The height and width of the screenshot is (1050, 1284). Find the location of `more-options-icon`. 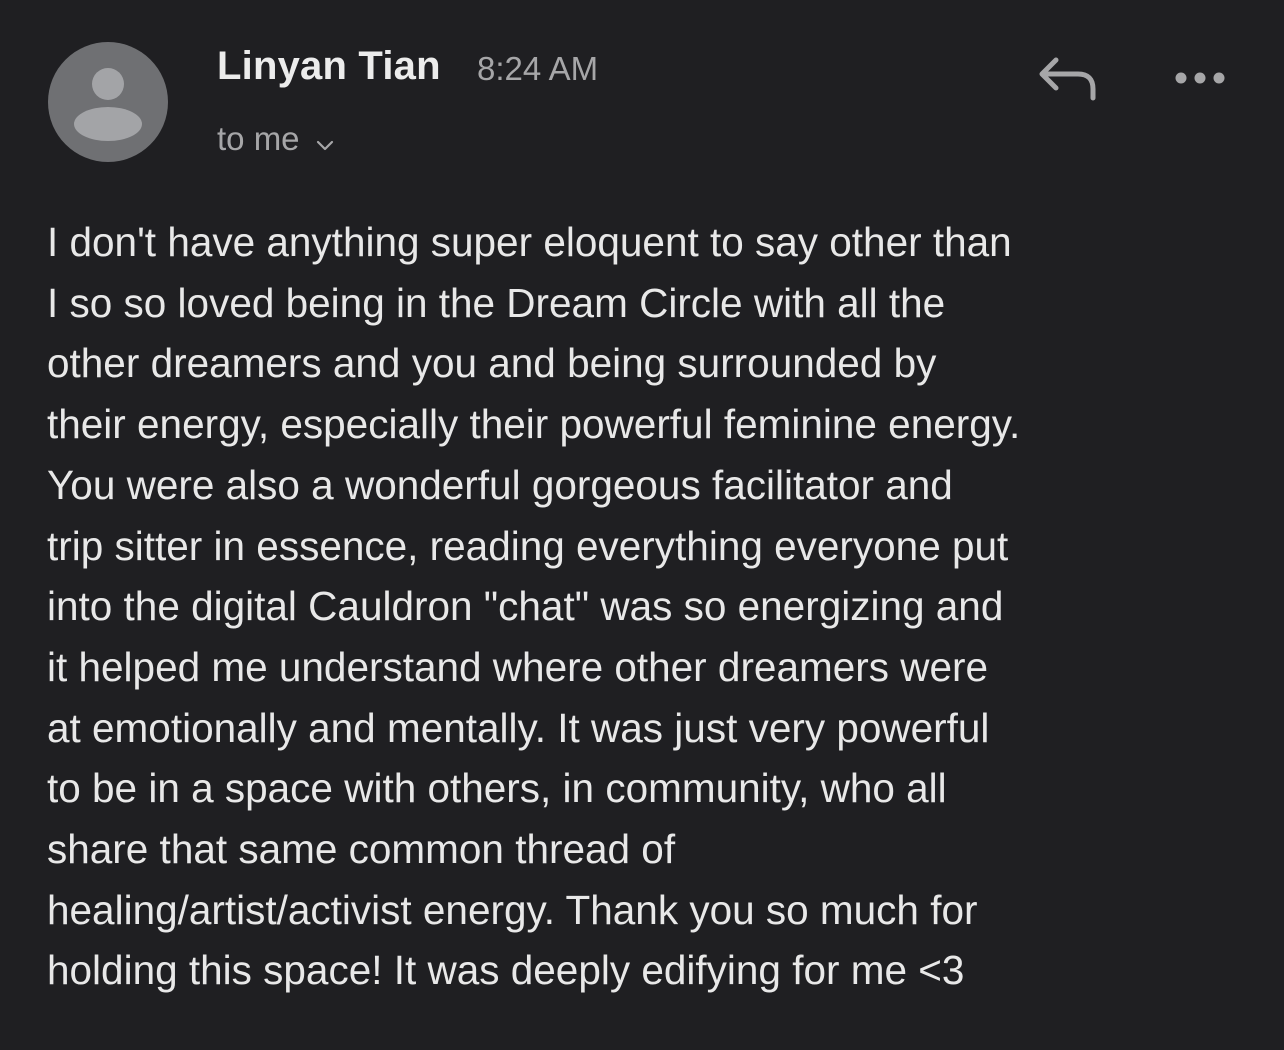

more-options-icon is located at coordinates (1200, 78).